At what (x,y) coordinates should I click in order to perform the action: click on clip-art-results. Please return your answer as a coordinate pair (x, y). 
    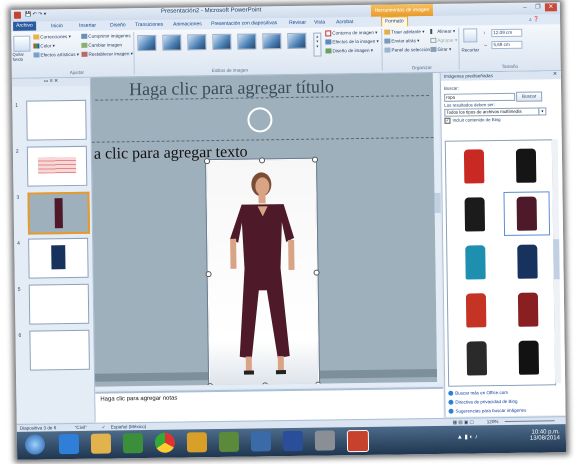
    Looking at the image, I should click on (500, 263).